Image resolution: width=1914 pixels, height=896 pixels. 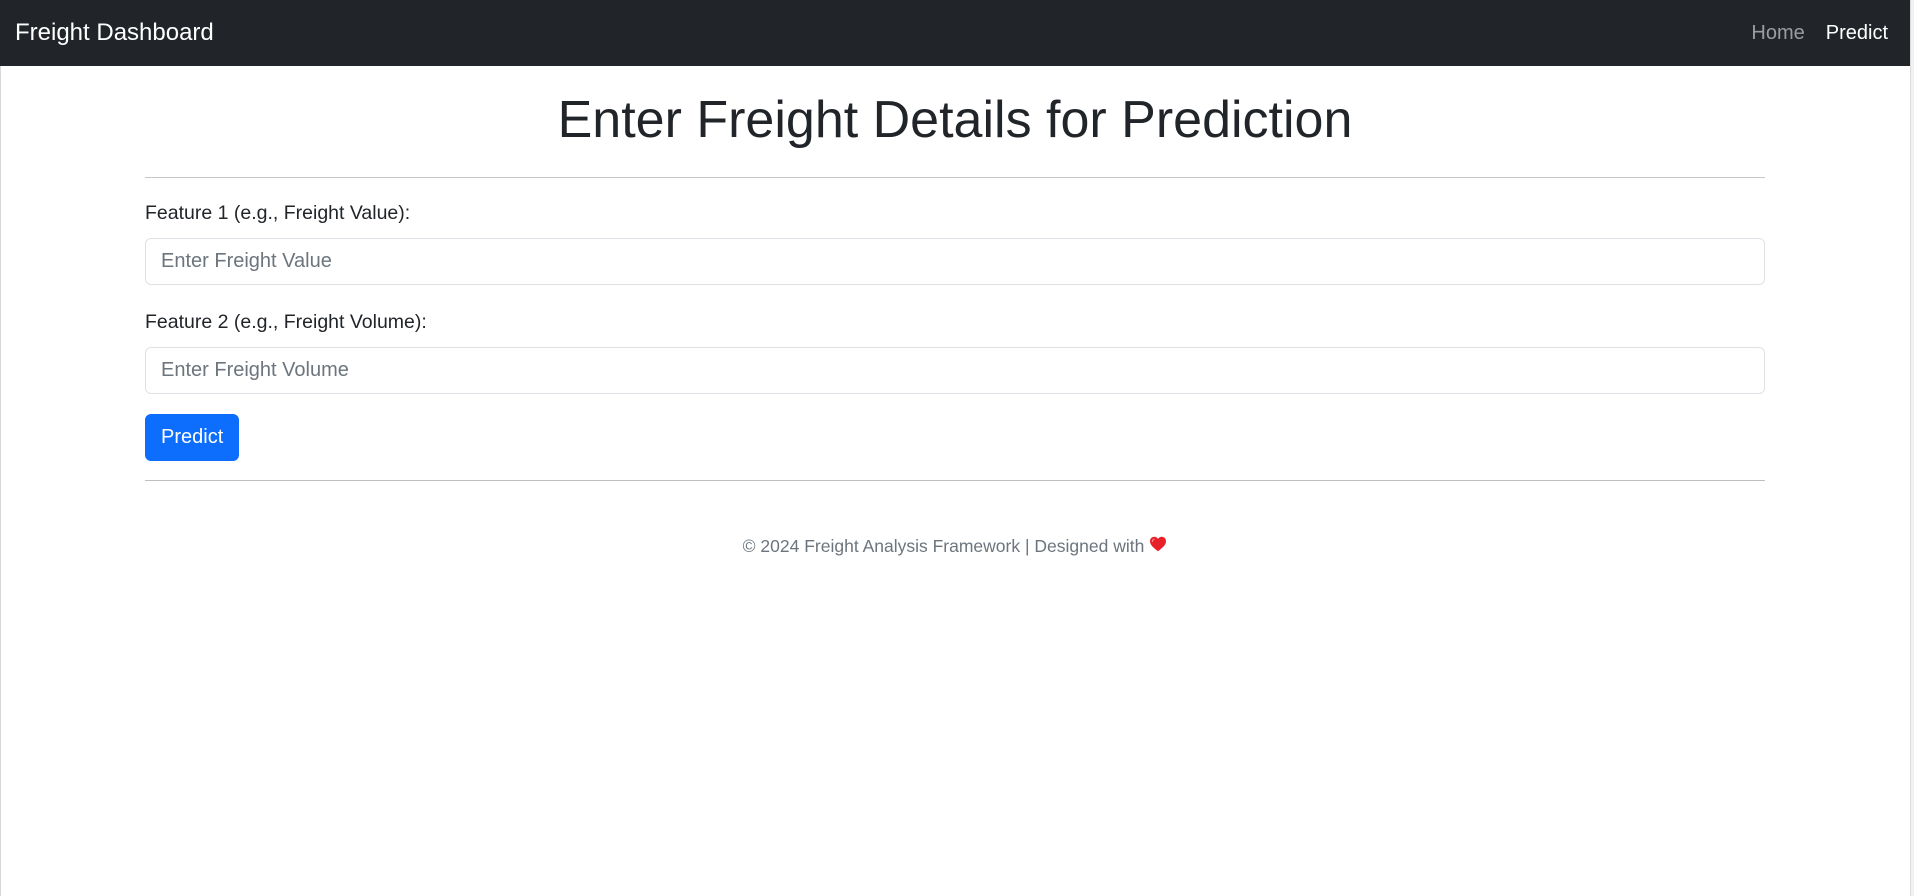 What do you see at coordinates (955, 480) in the screenshot?
I see `footer-divider` at bounding box center [955, 480].